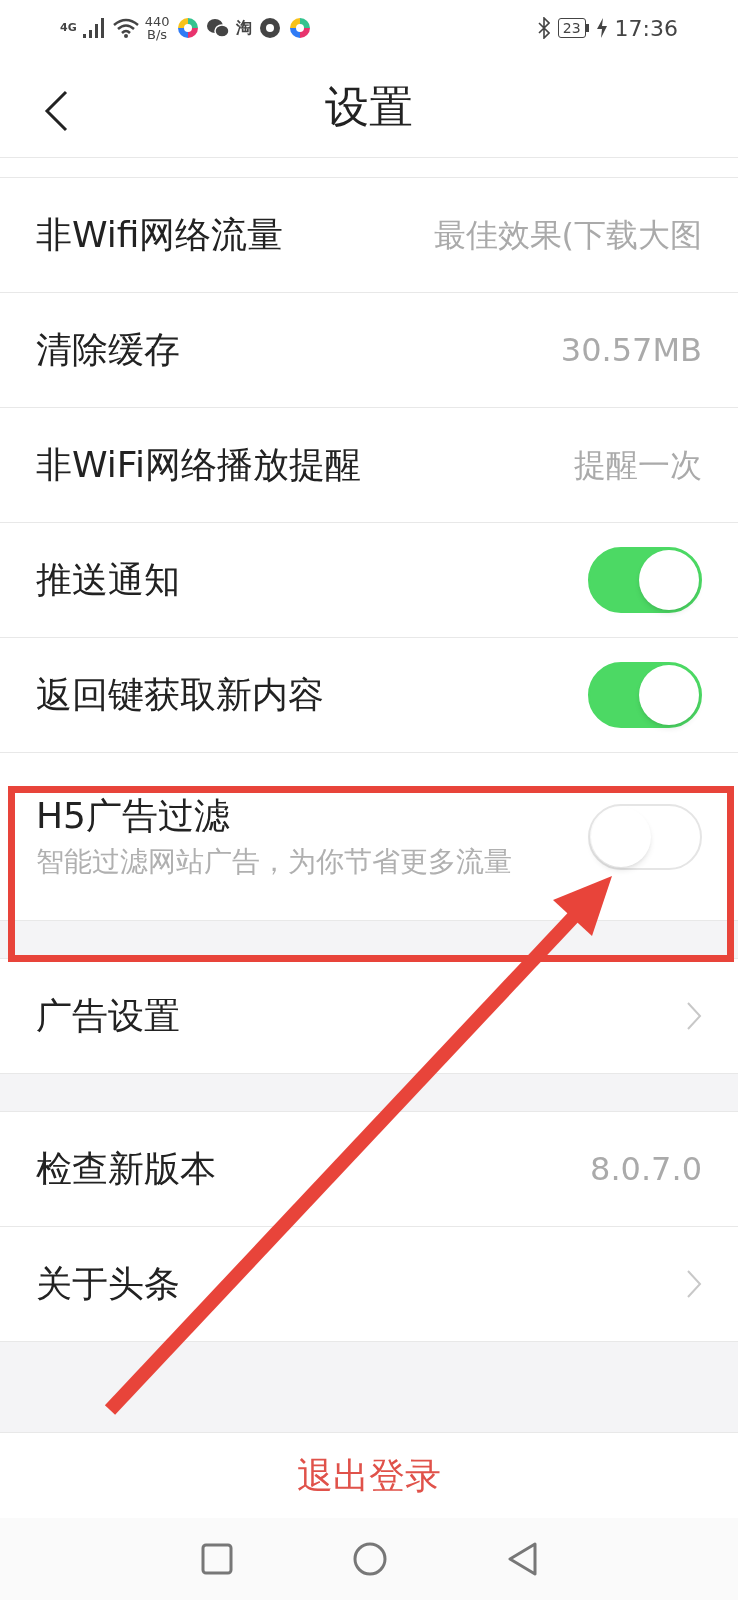 Image resolution: width=738 pixels, height=1600 pixels. I want to click on settings-row: 关于头条, so click(369, 1284).